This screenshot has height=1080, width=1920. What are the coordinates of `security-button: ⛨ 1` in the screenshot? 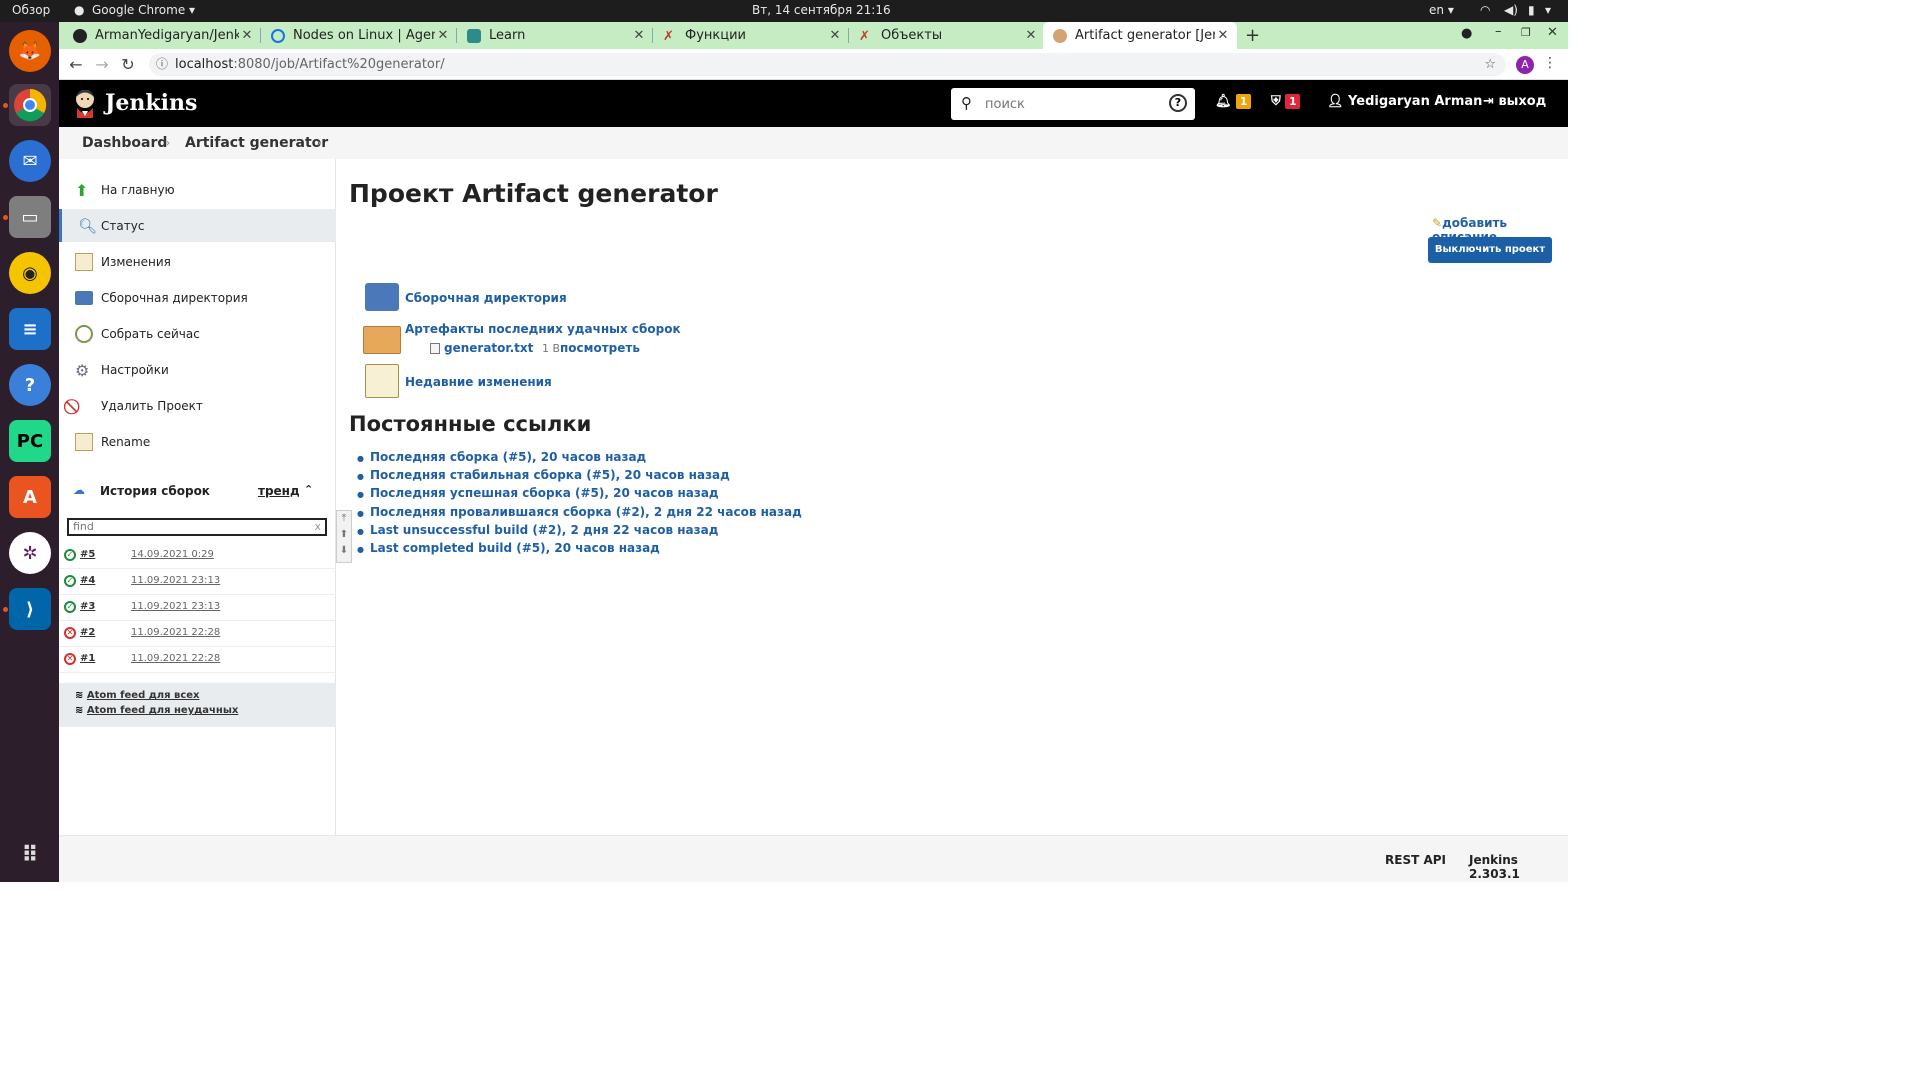 It's located at (1286, 101).